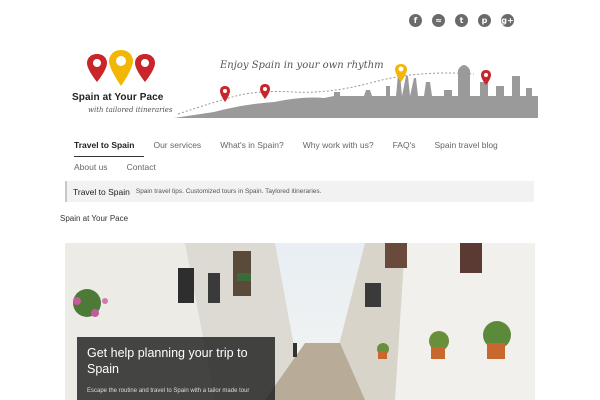  I want to click on rss-icon: ≈, so click(438, 20).